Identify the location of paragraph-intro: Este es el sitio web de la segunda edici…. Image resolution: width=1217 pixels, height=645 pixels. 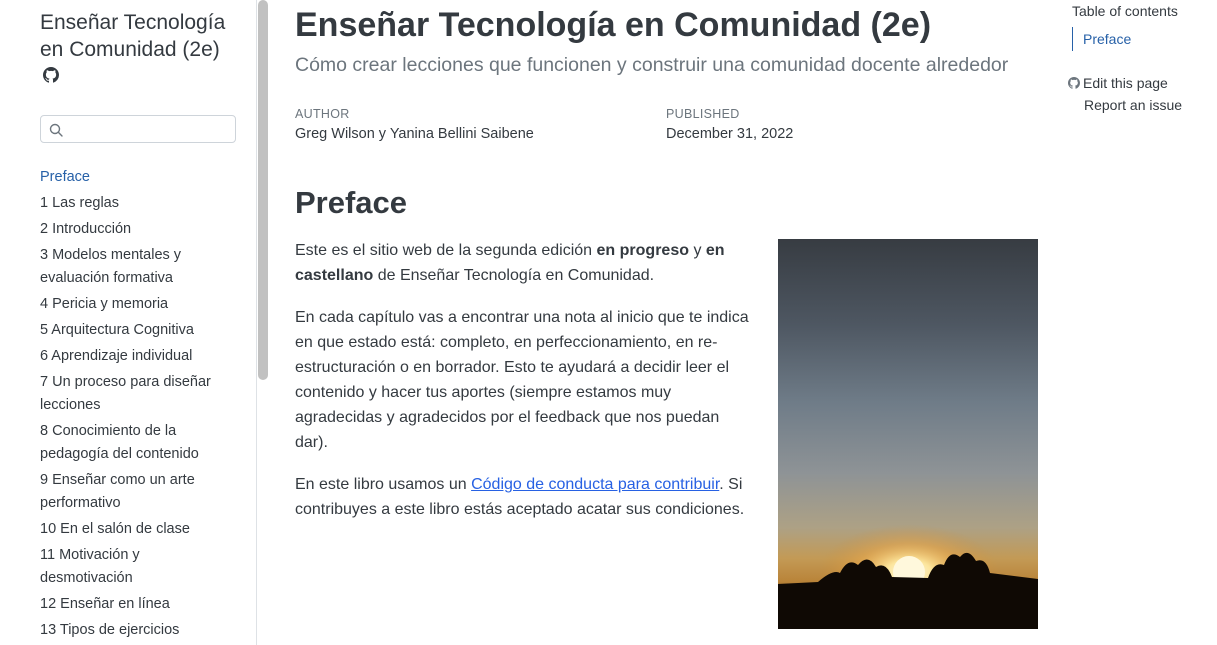
(510, 263).